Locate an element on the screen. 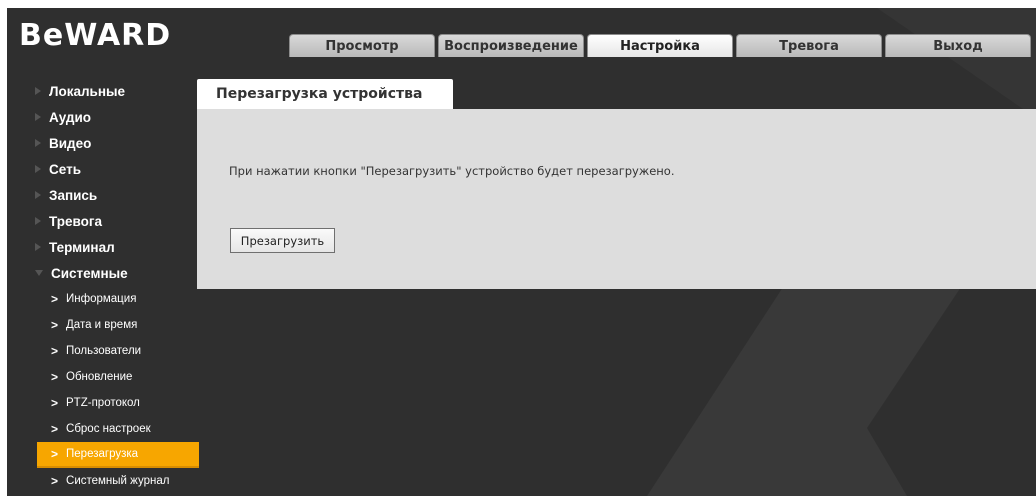 The width and height of the screenshot is (1036, 496). sidebar-group-alarm: Тревога is located at coordinates (120, 221).